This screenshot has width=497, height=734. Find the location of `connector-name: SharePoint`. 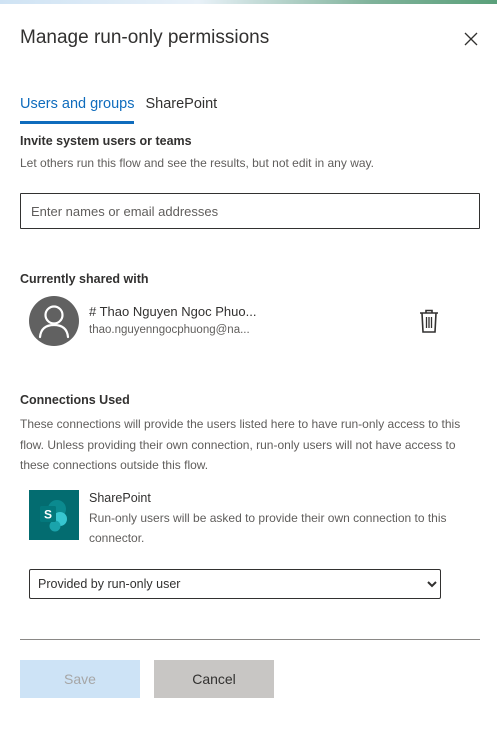

connector-name: SharePoint is located at coordinates (120, 498).